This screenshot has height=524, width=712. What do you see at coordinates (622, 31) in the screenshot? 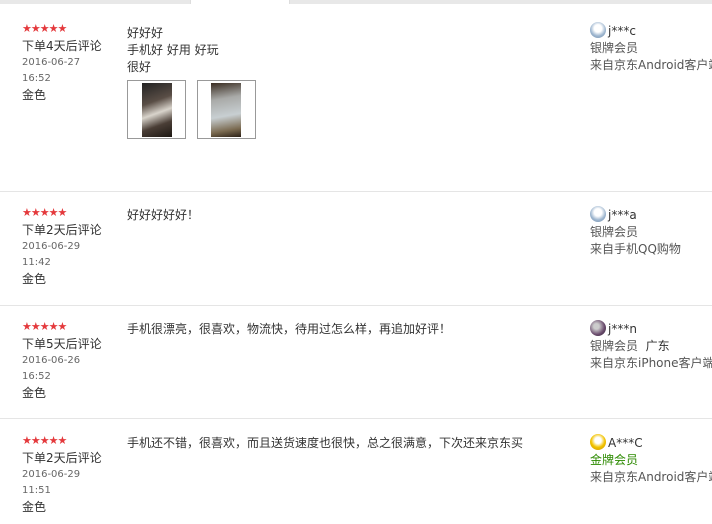
I see `reviewer-name: j***c` at bounding box center [622, 31].